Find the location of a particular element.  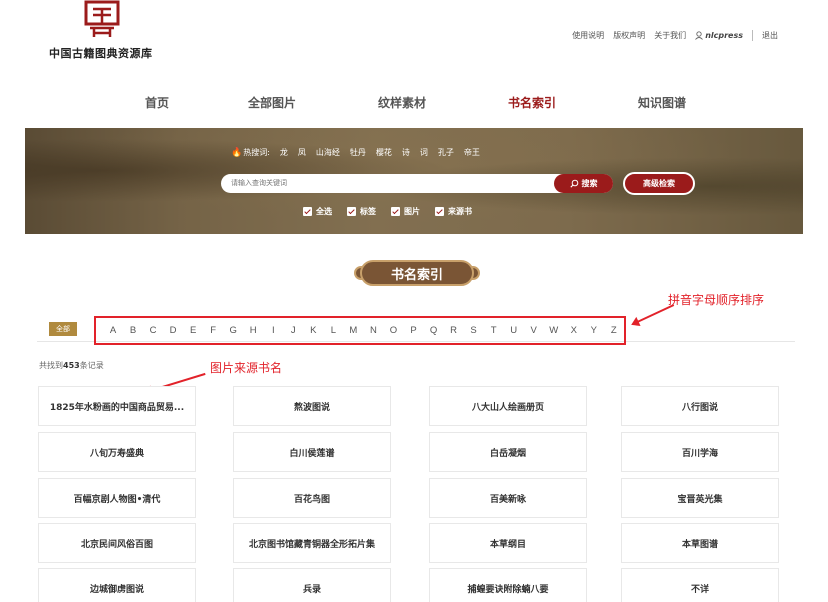

search-icon is located at coordinates (573, 183).